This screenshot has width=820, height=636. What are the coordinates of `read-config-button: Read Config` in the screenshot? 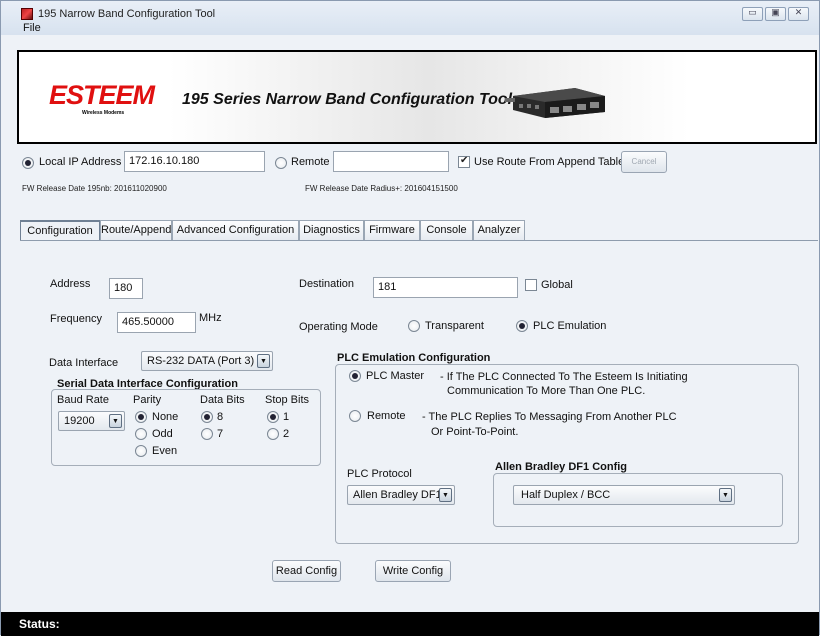 It's located at (306, 571).